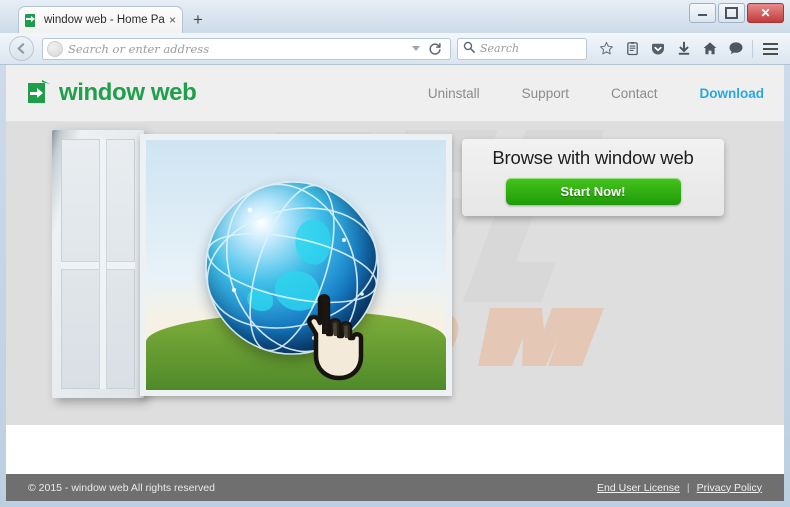 This screenshot has width=790, height=507. I want to click on search-icon, so click(469, 49).